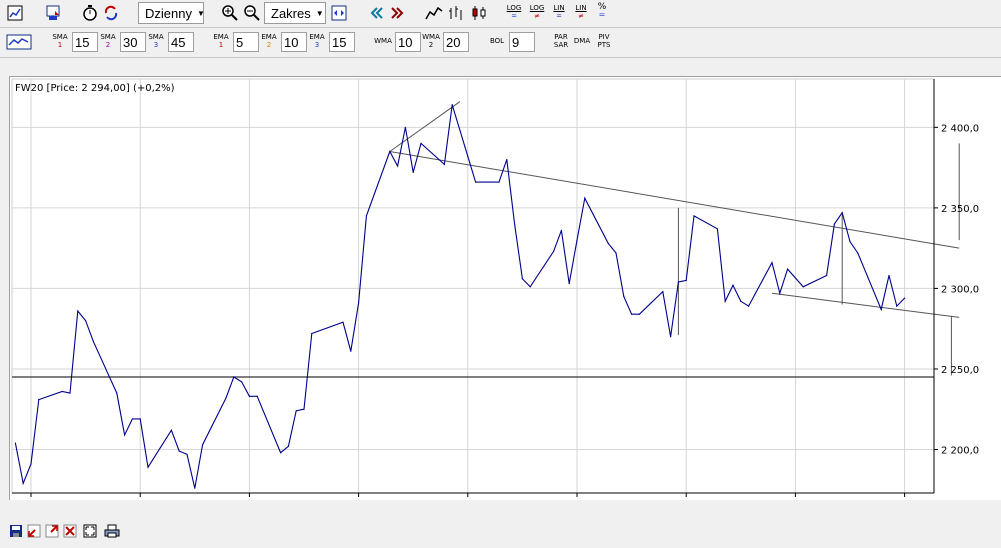 The width and height of the screenshot is (1001, 548). I want to click on lin-notequal-bottom: ≠, so click(581, 16).